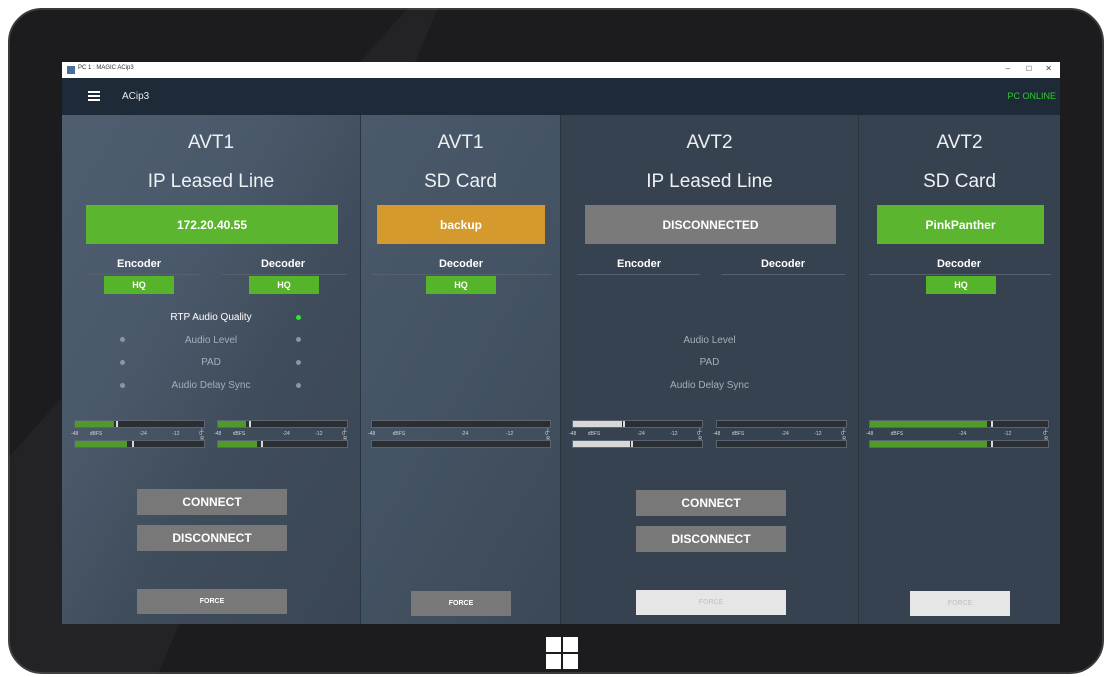 The image size is (1110, 677). I want to click on indicator-label: Audio Delay Sync, so click(211, 385).